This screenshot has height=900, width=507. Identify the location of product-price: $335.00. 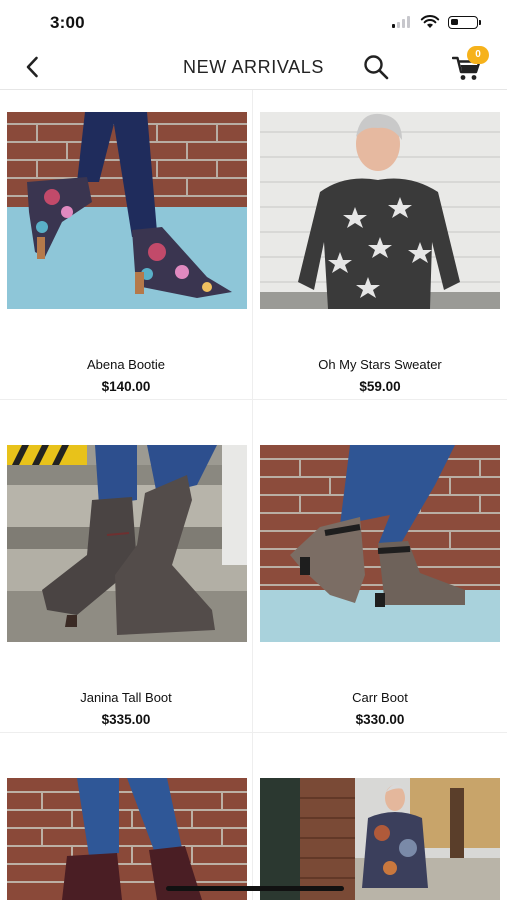
(126, 719).